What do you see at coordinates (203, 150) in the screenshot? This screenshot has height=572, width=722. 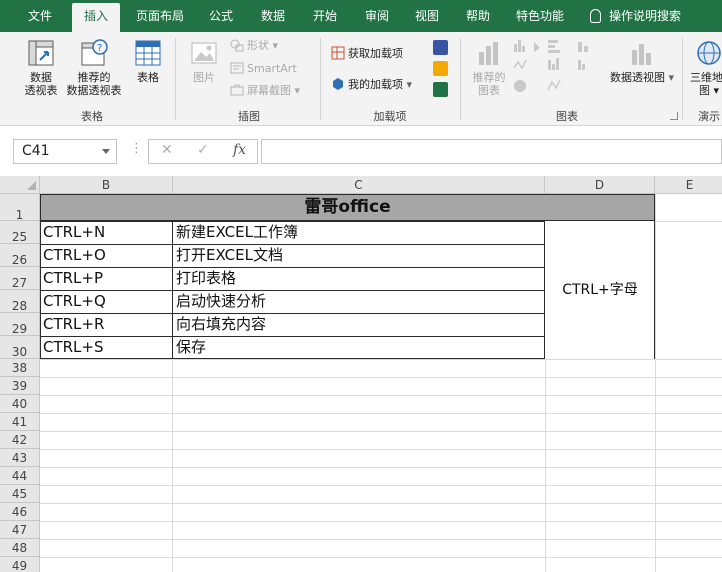 I see `check-icon: ✓` at bounding box center [203, 150].